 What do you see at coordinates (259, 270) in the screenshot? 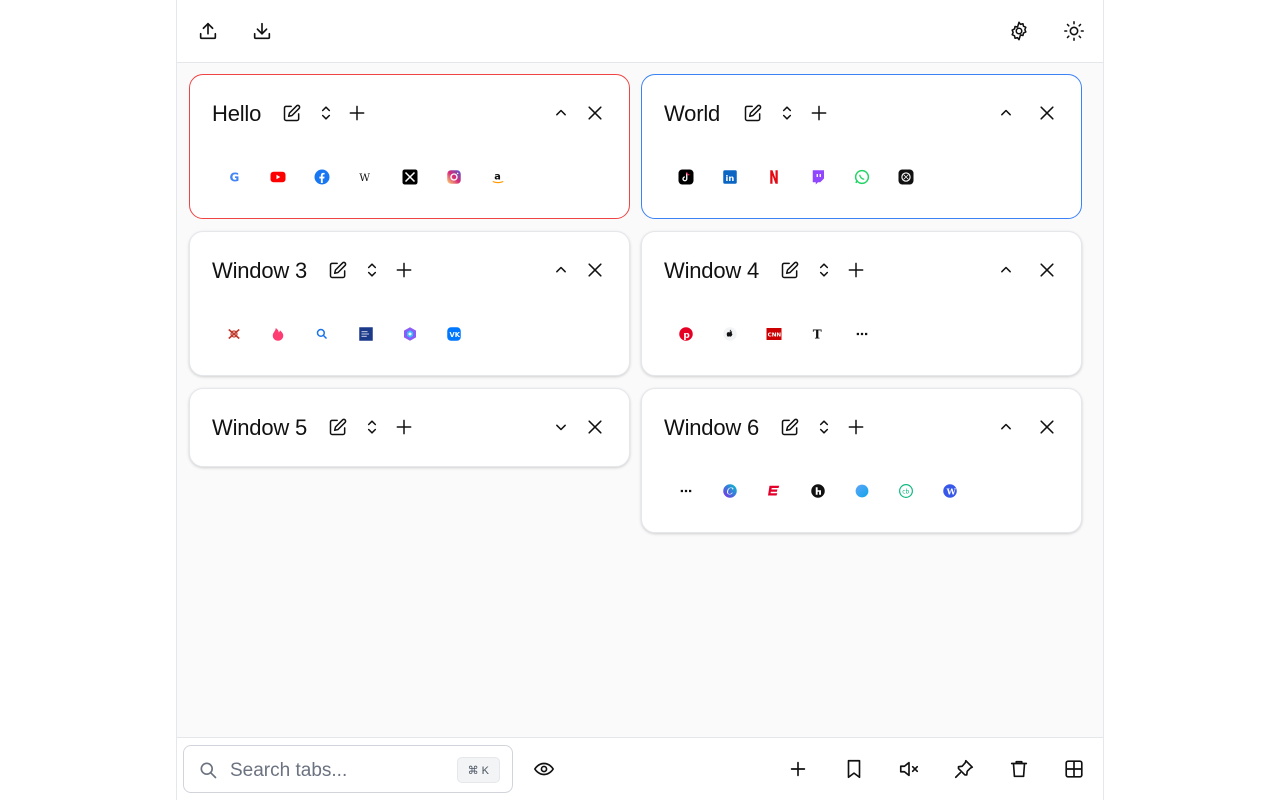
I see `window-title: Window 3` at bounding box center [259, 270].